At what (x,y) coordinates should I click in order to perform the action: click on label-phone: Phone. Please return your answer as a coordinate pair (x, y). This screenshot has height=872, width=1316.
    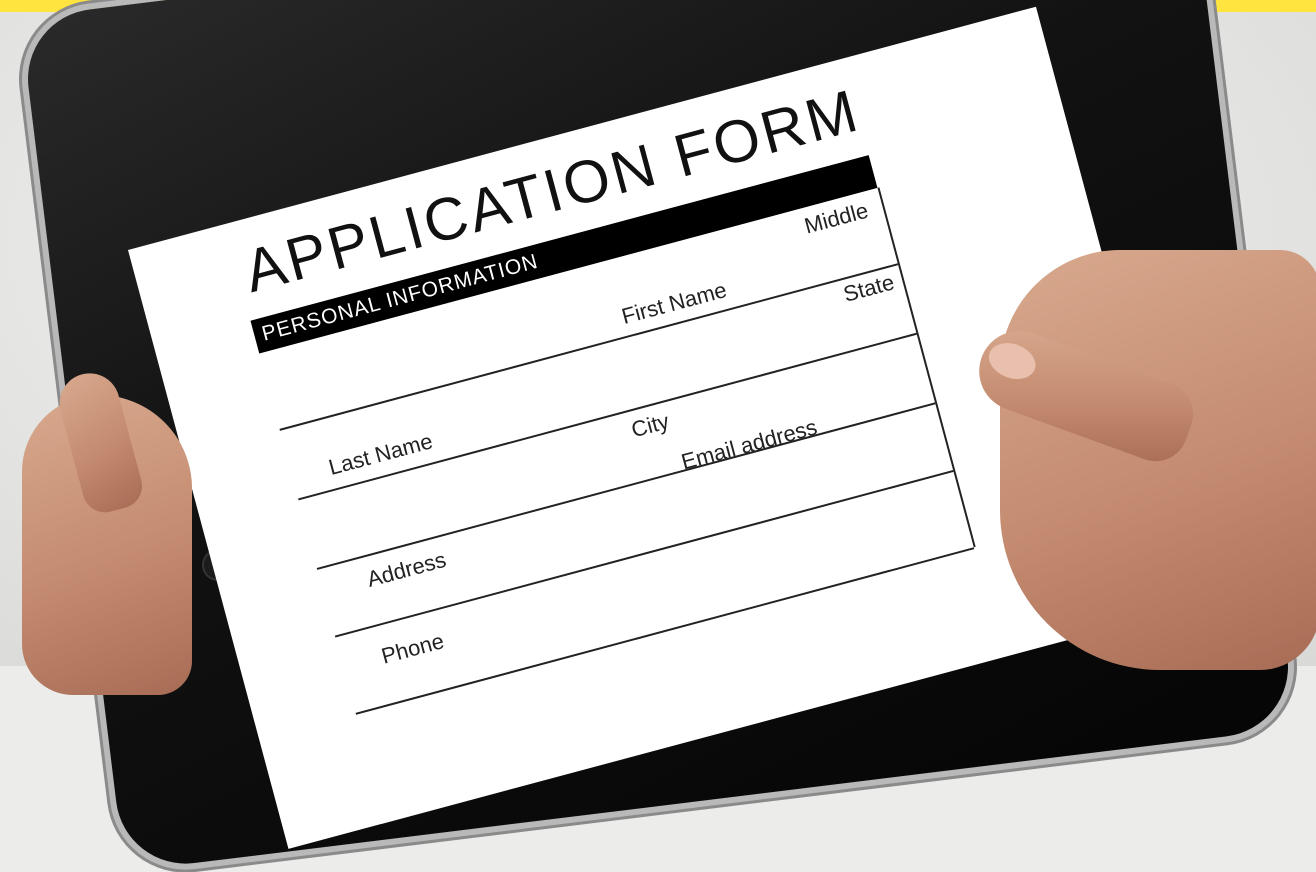
    Looking at the image, I should click on (412, 648).